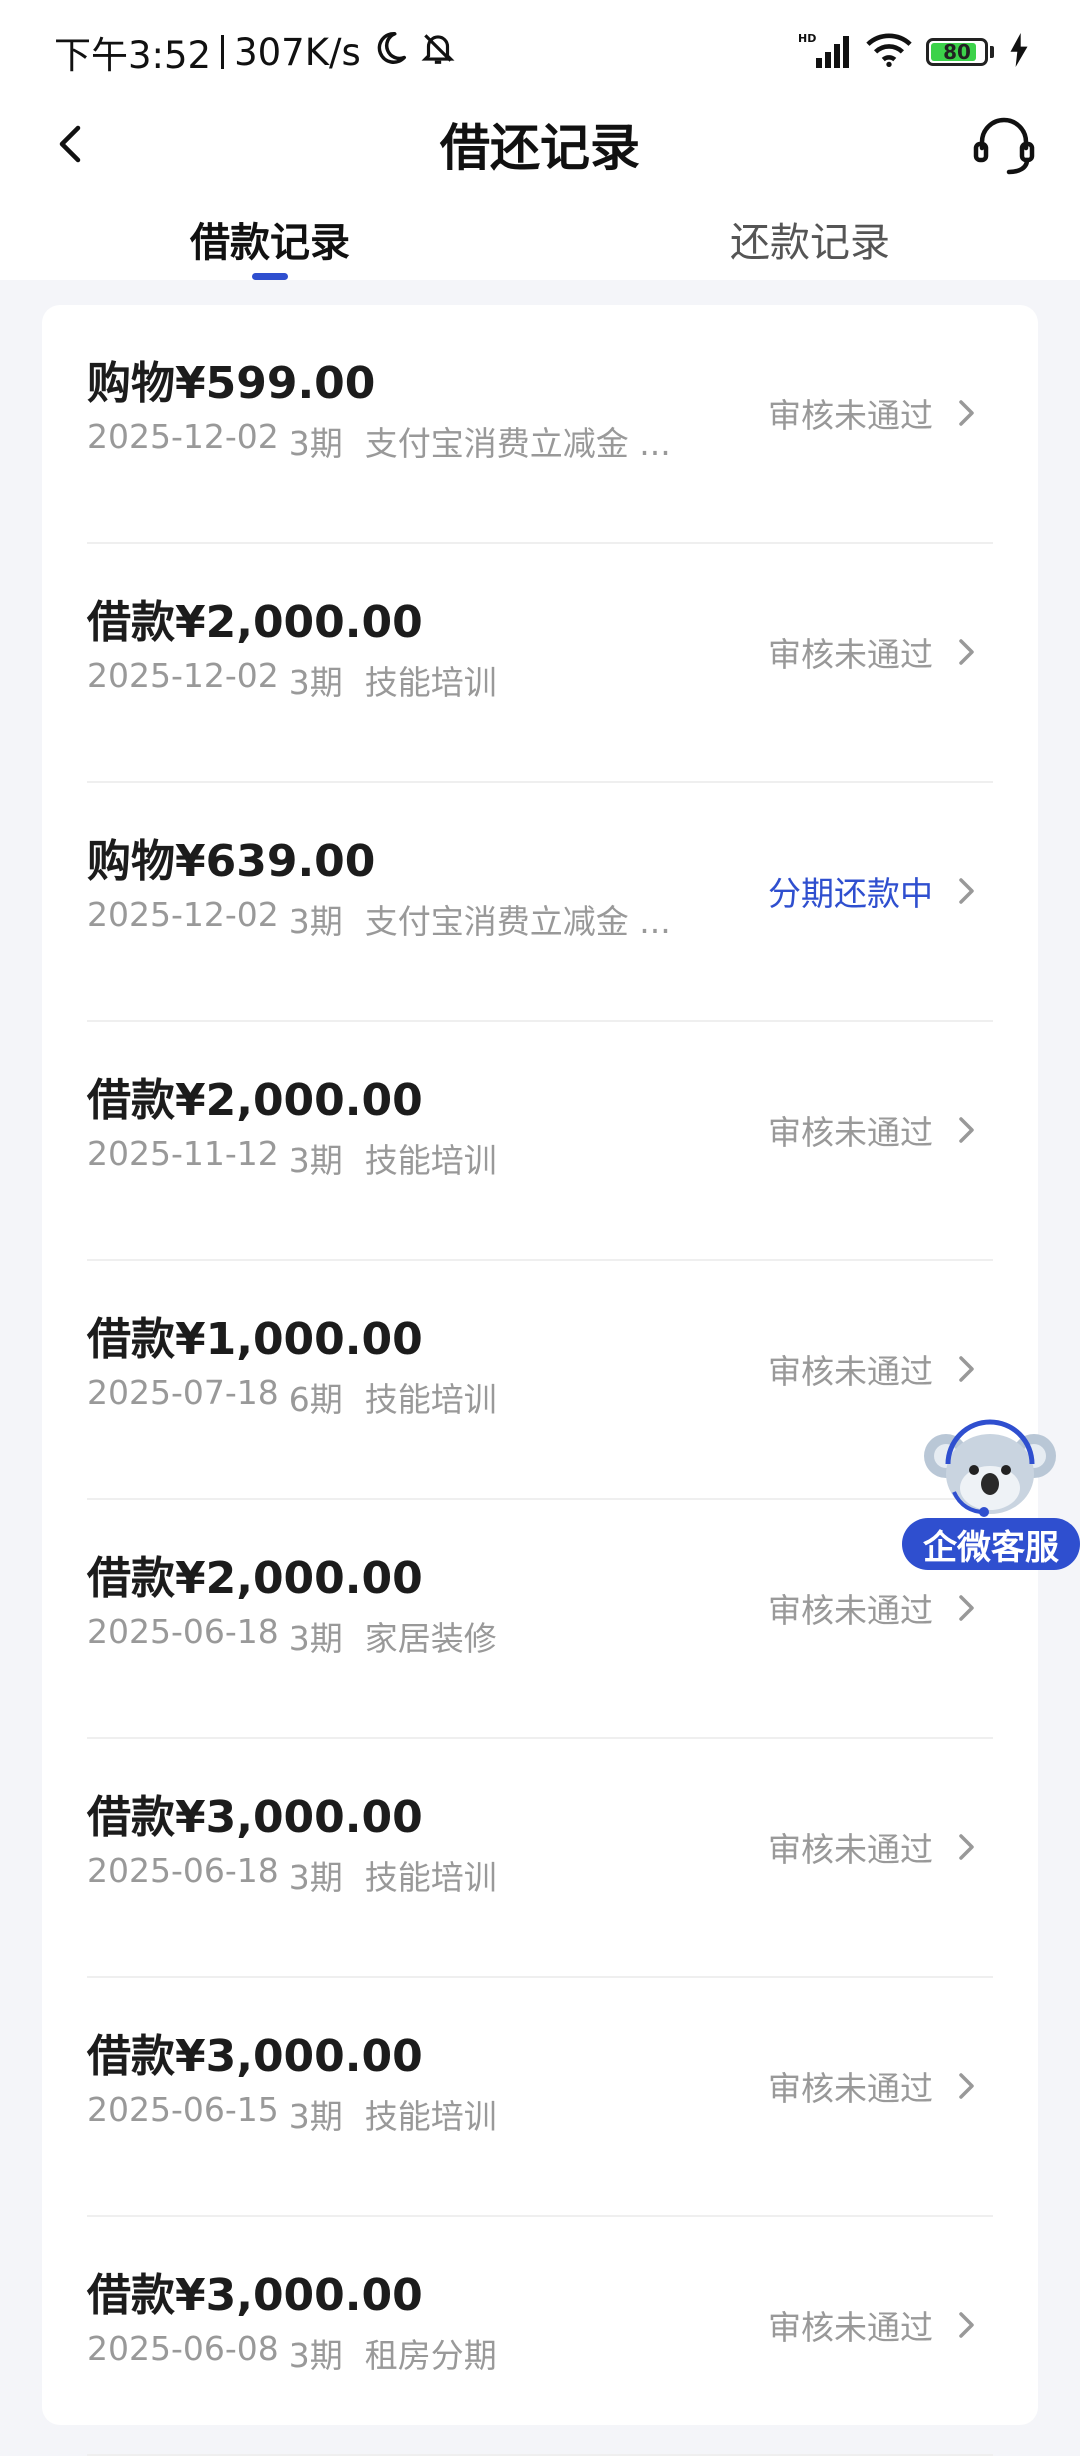 This screenshot has height=2456, width=1080. Describe the element at coordinates (810, 239) in the screenshot. I see `tab-repay-records: 还款记录` at that location.